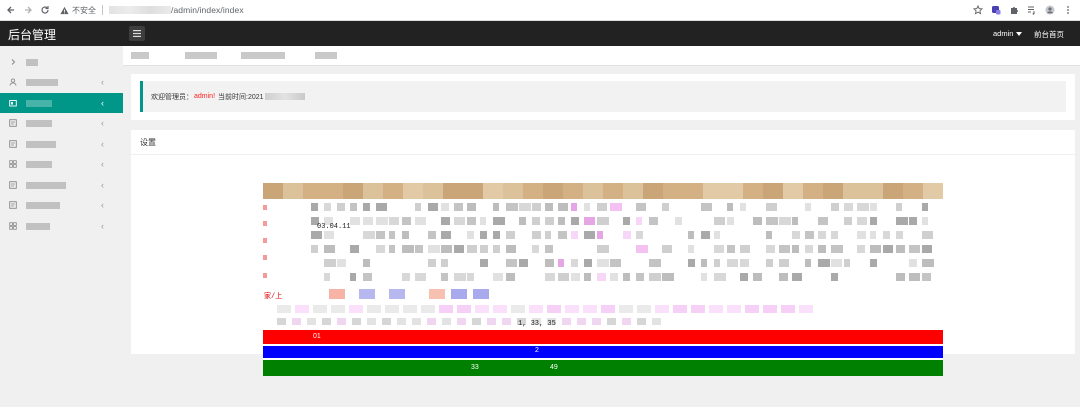 This screenshot has height=407, width=1080. What do you see at coordinates (1049, 34) in the screenshot?
I see `front-home-link: 前台首页` at bounding box center [1049, 34].